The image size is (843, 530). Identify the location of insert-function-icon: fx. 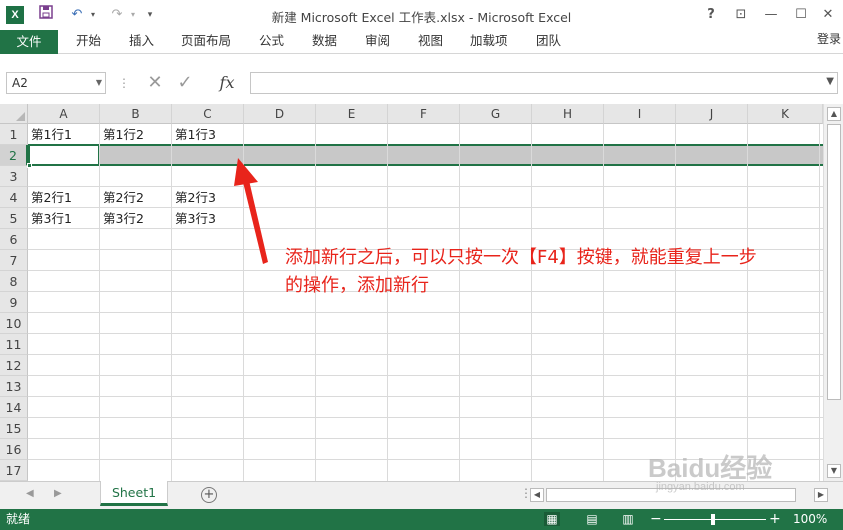
(227, 83).